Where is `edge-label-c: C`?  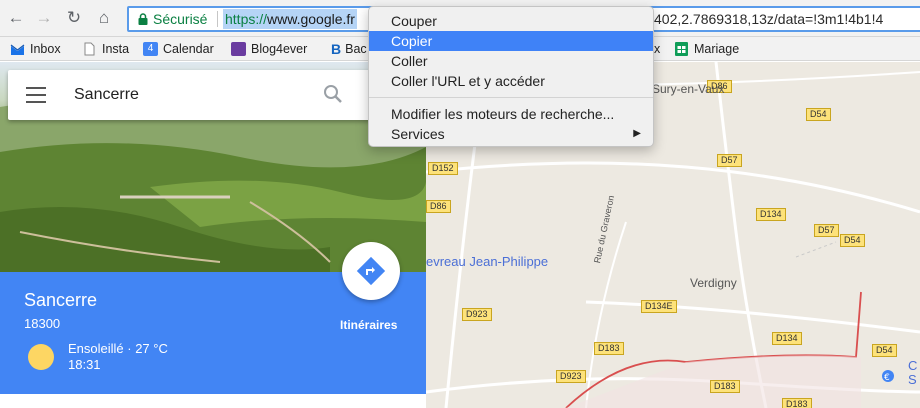 edge-label-c: C is located at coordinates (913, 365).